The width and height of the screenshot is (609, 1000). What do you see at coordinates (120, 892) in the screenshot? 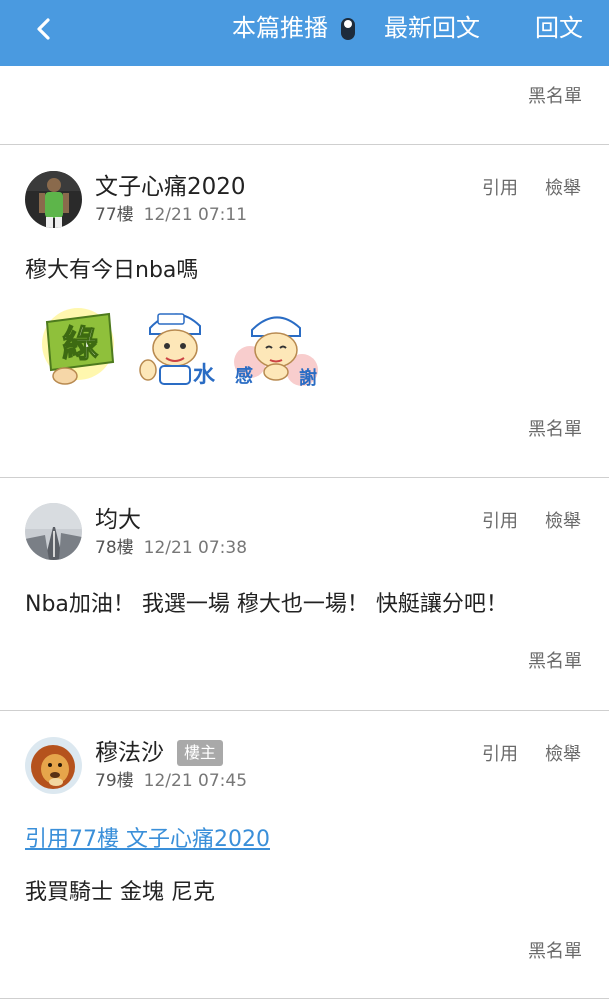
I see `post-content: 我買騎士 金塊 尼克` at bounding box center [120, 892].